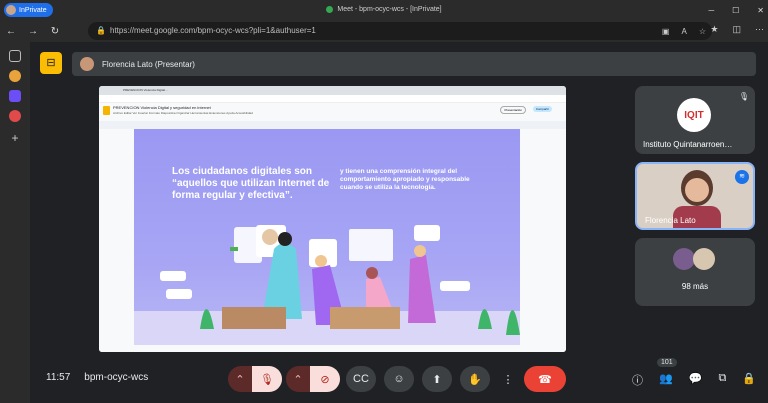 The width and height of the screenshot is (768, 403). What do you see at coordinates (106, 110) in the screenshot?
I see `slides-logo-icon` at bounding box center [106, 110].